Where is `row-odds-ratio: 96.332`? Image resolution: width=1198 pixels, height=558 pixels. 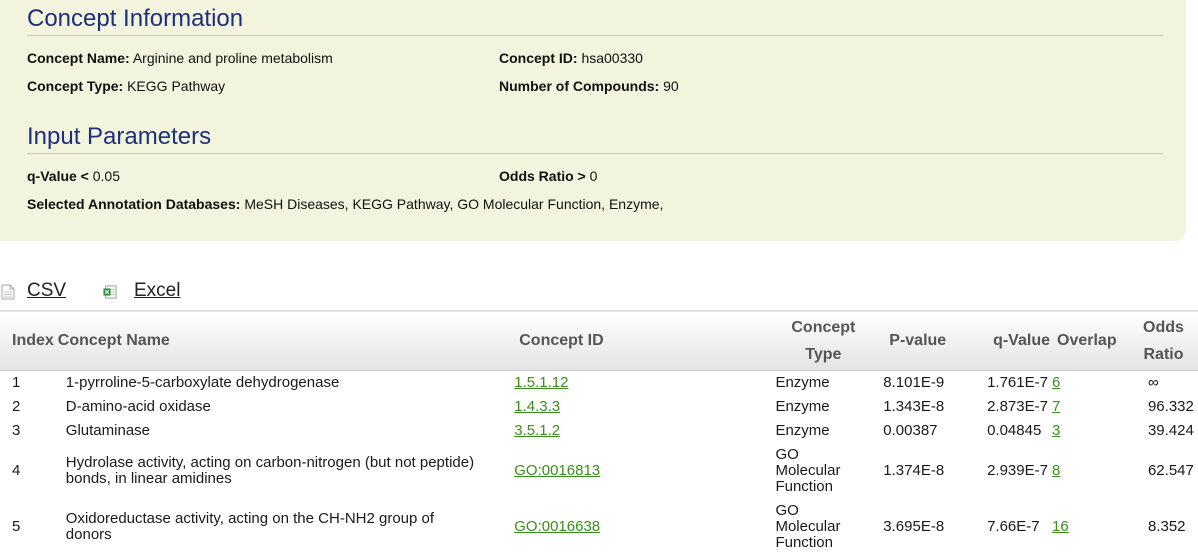
row-odds-ratio: 96.332 is located at coordinates (1170, 406).